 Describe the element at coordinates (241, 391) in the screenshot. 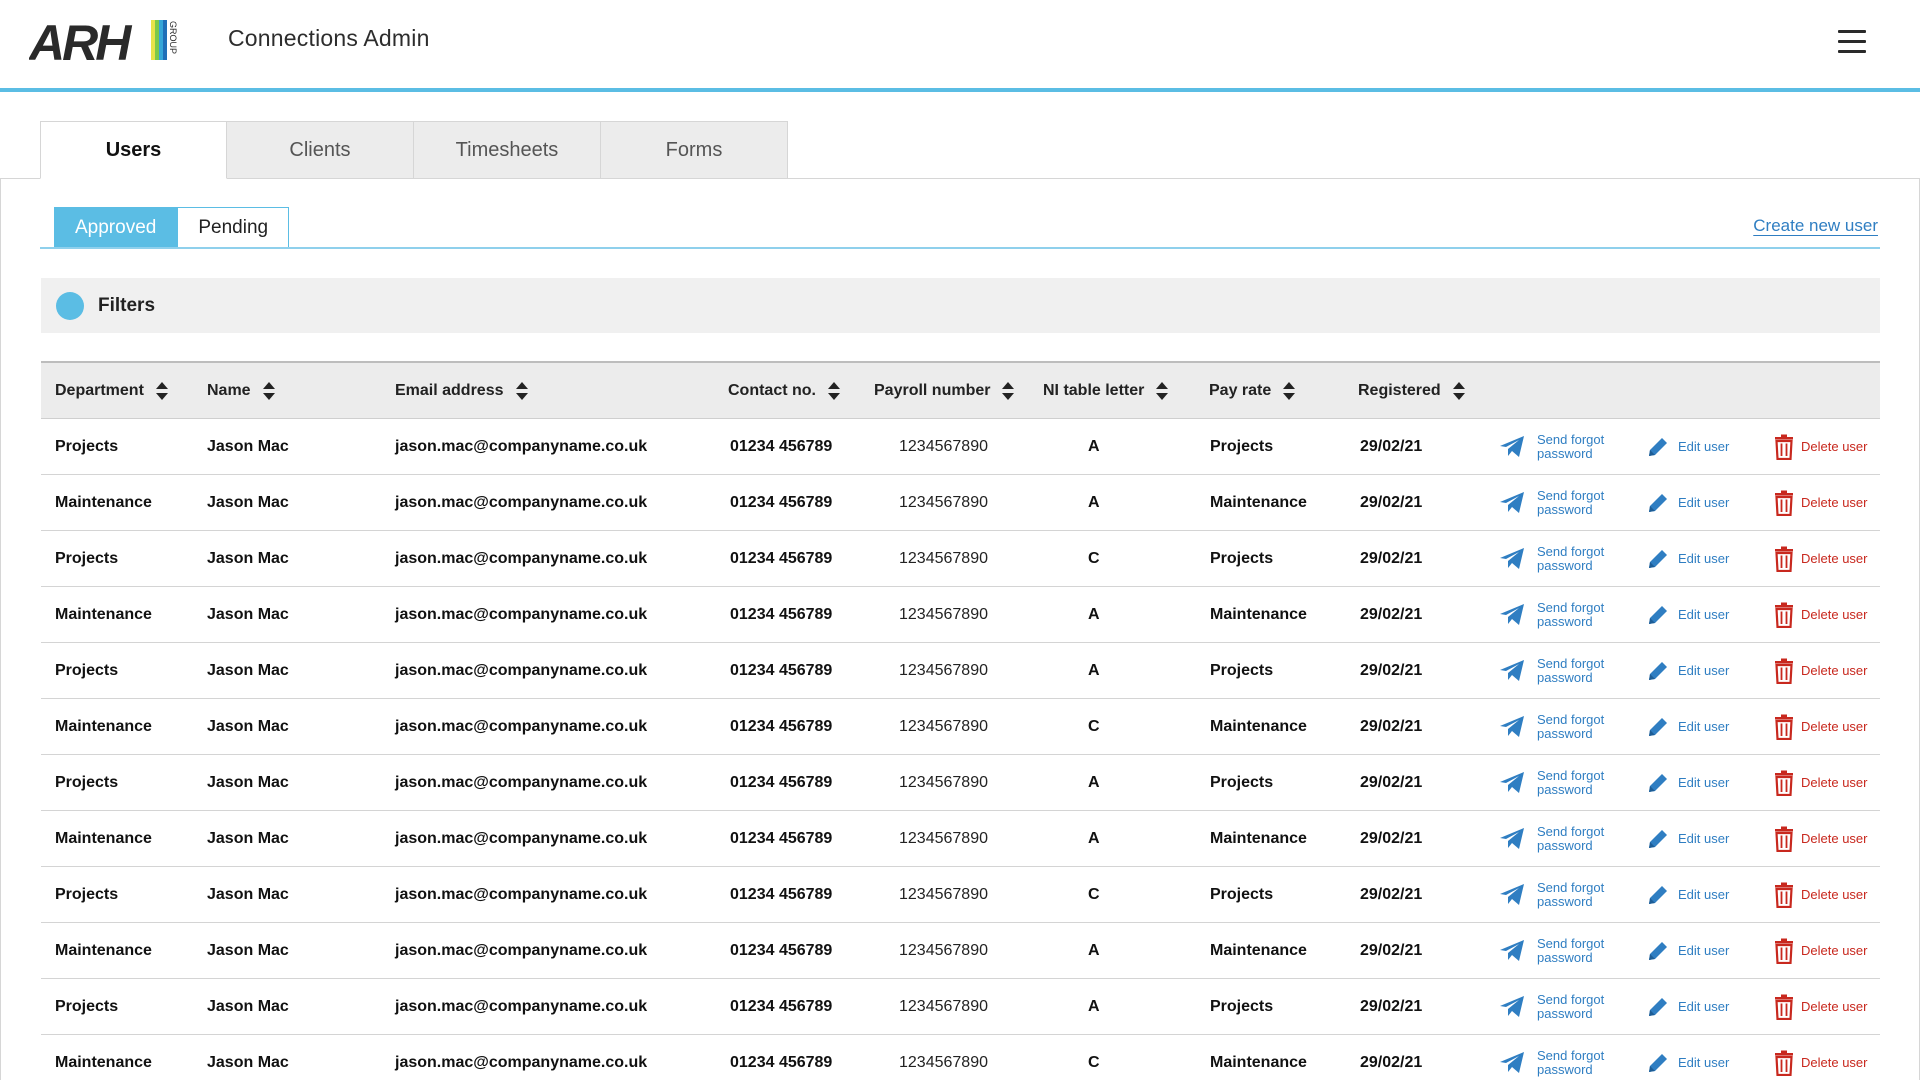

I see `name-header: Name` at that location.